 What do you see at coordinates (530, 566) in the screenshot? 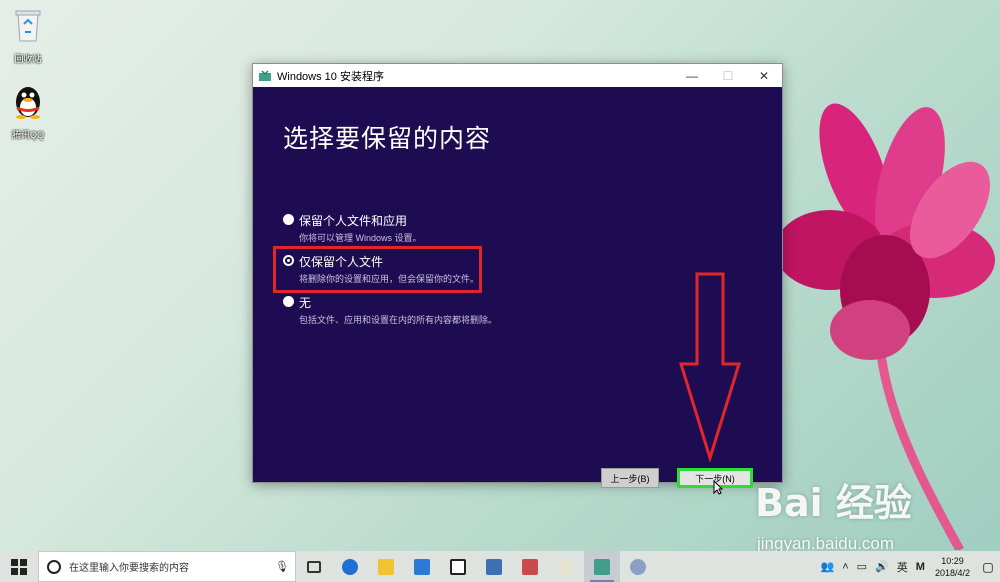
I see `media-icon` at bounding box center [530, 566].